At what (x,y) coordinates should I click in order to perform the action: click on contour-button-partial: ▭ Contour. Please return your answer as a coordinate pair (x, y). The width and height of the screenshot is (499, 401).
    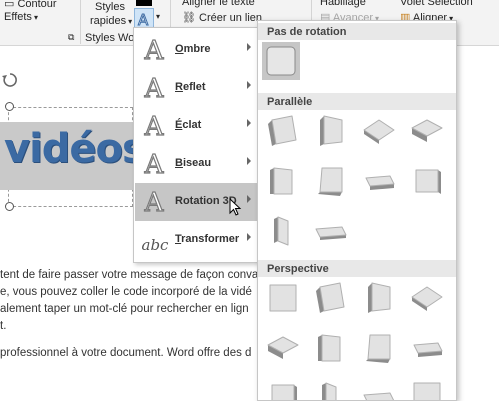
    Looking at the image, I should click on (30, 5).